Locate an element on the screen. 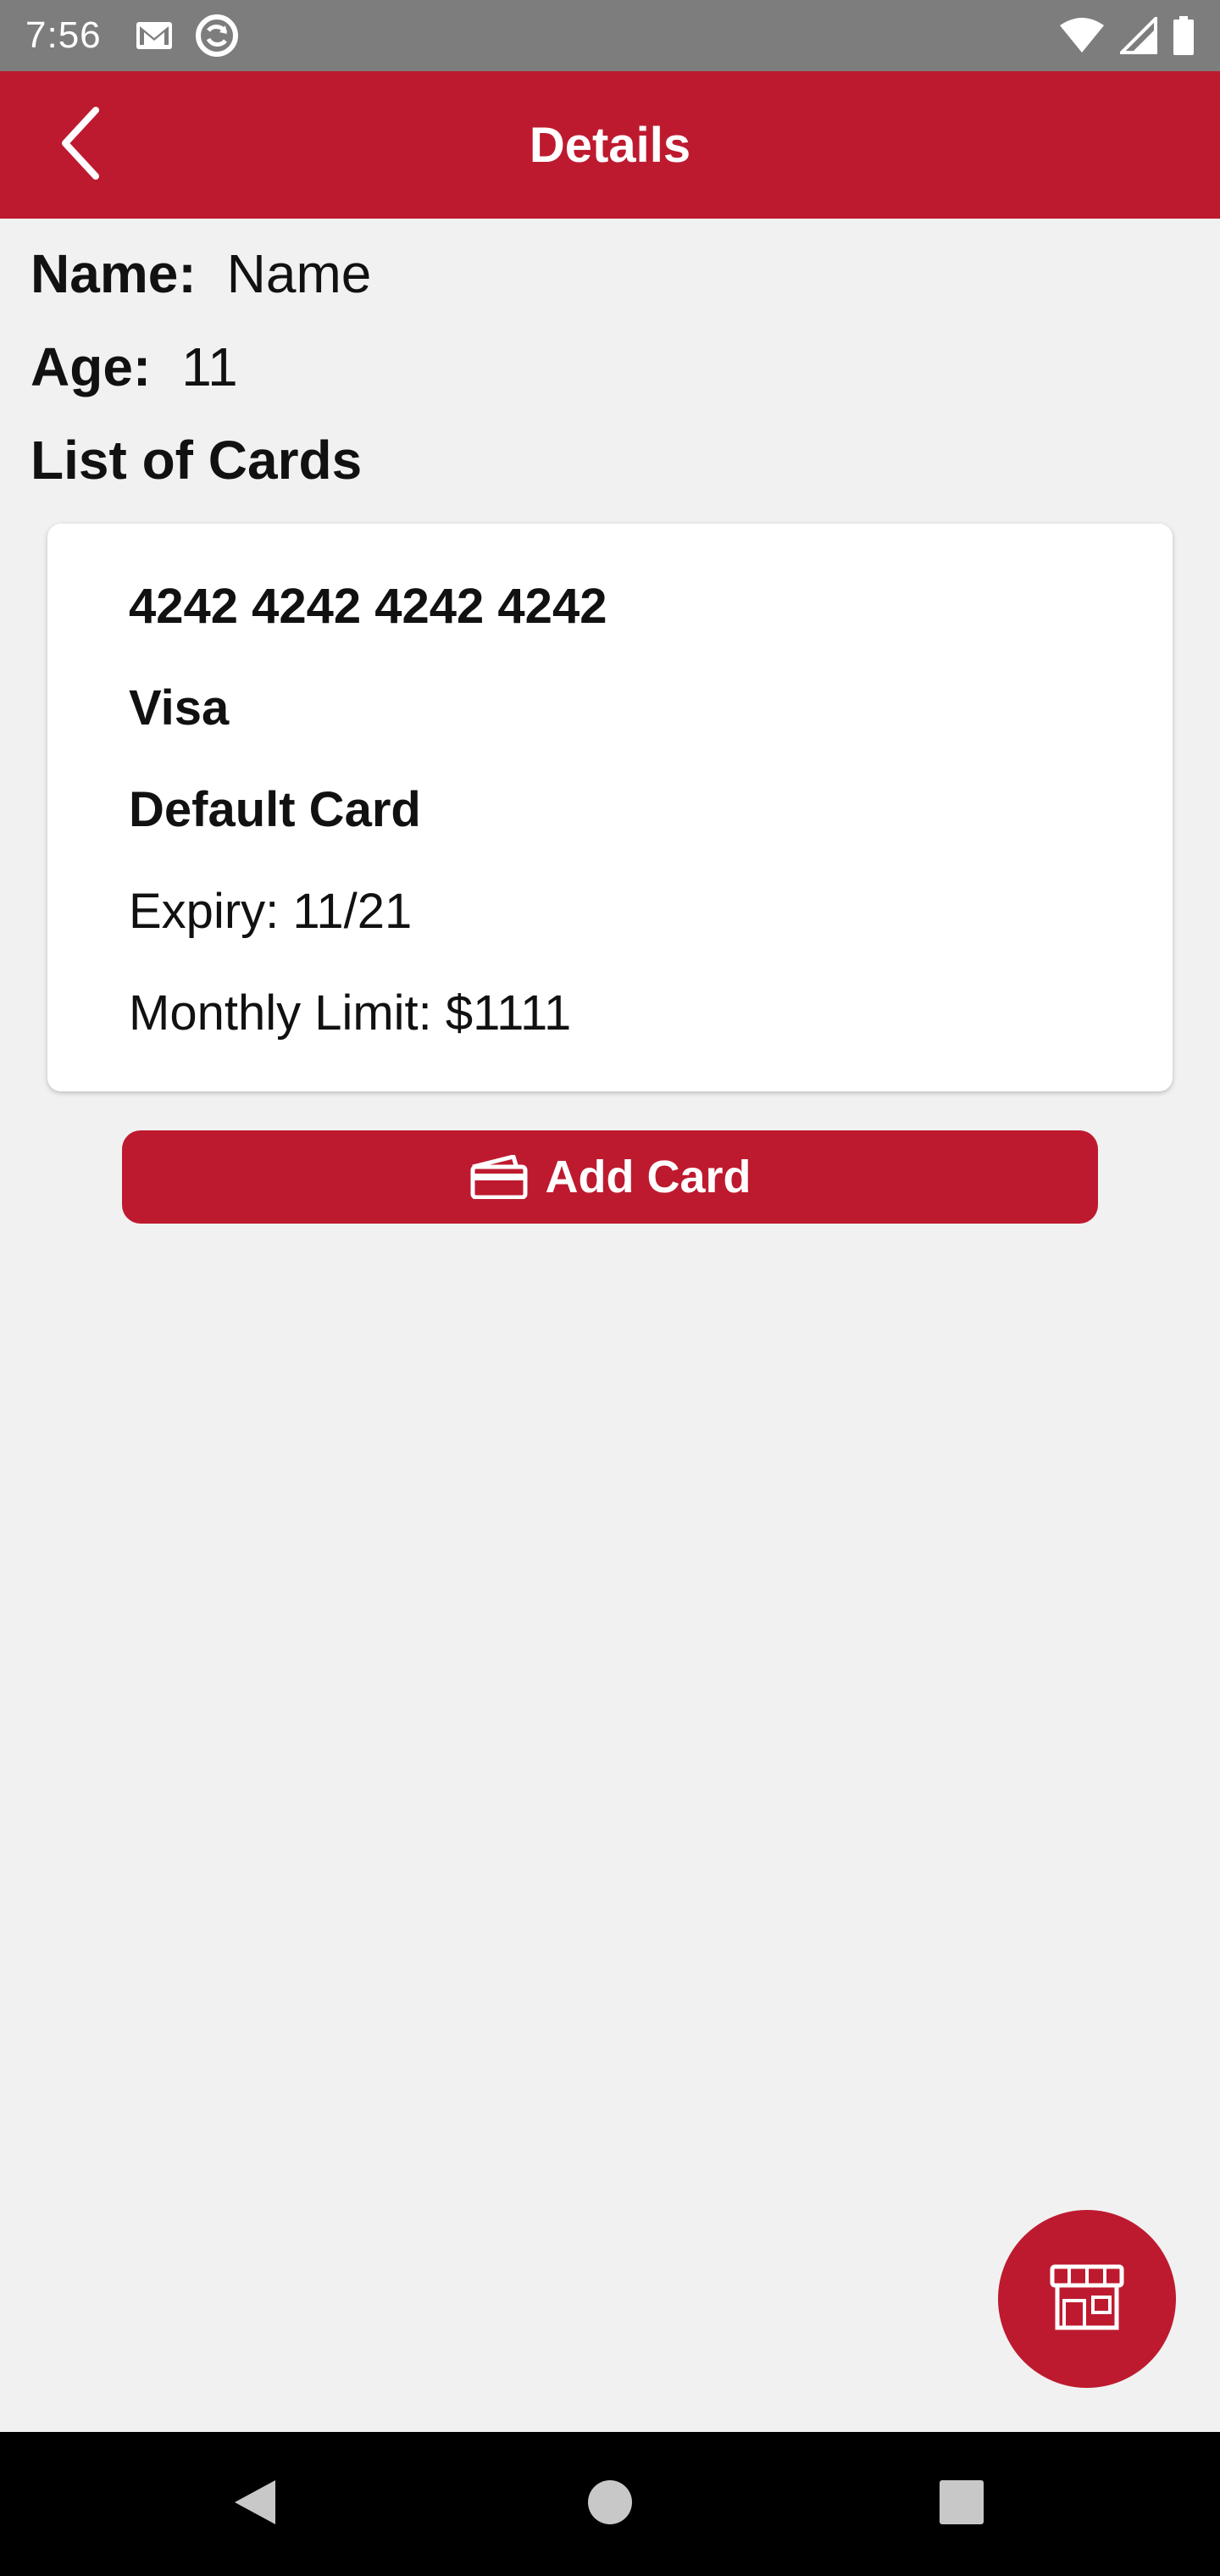 This screenshot has width=1220, height=2576. navigation-bar is located at coordinates (610, 2504).